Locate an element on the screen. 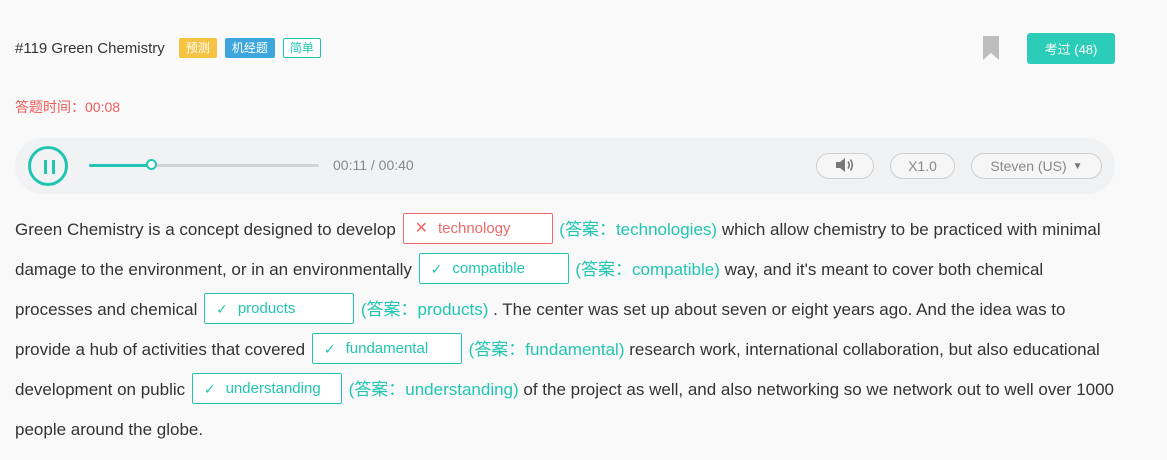  correct-answer-1: (答案：technologies) is located at coordinates (638, 229).